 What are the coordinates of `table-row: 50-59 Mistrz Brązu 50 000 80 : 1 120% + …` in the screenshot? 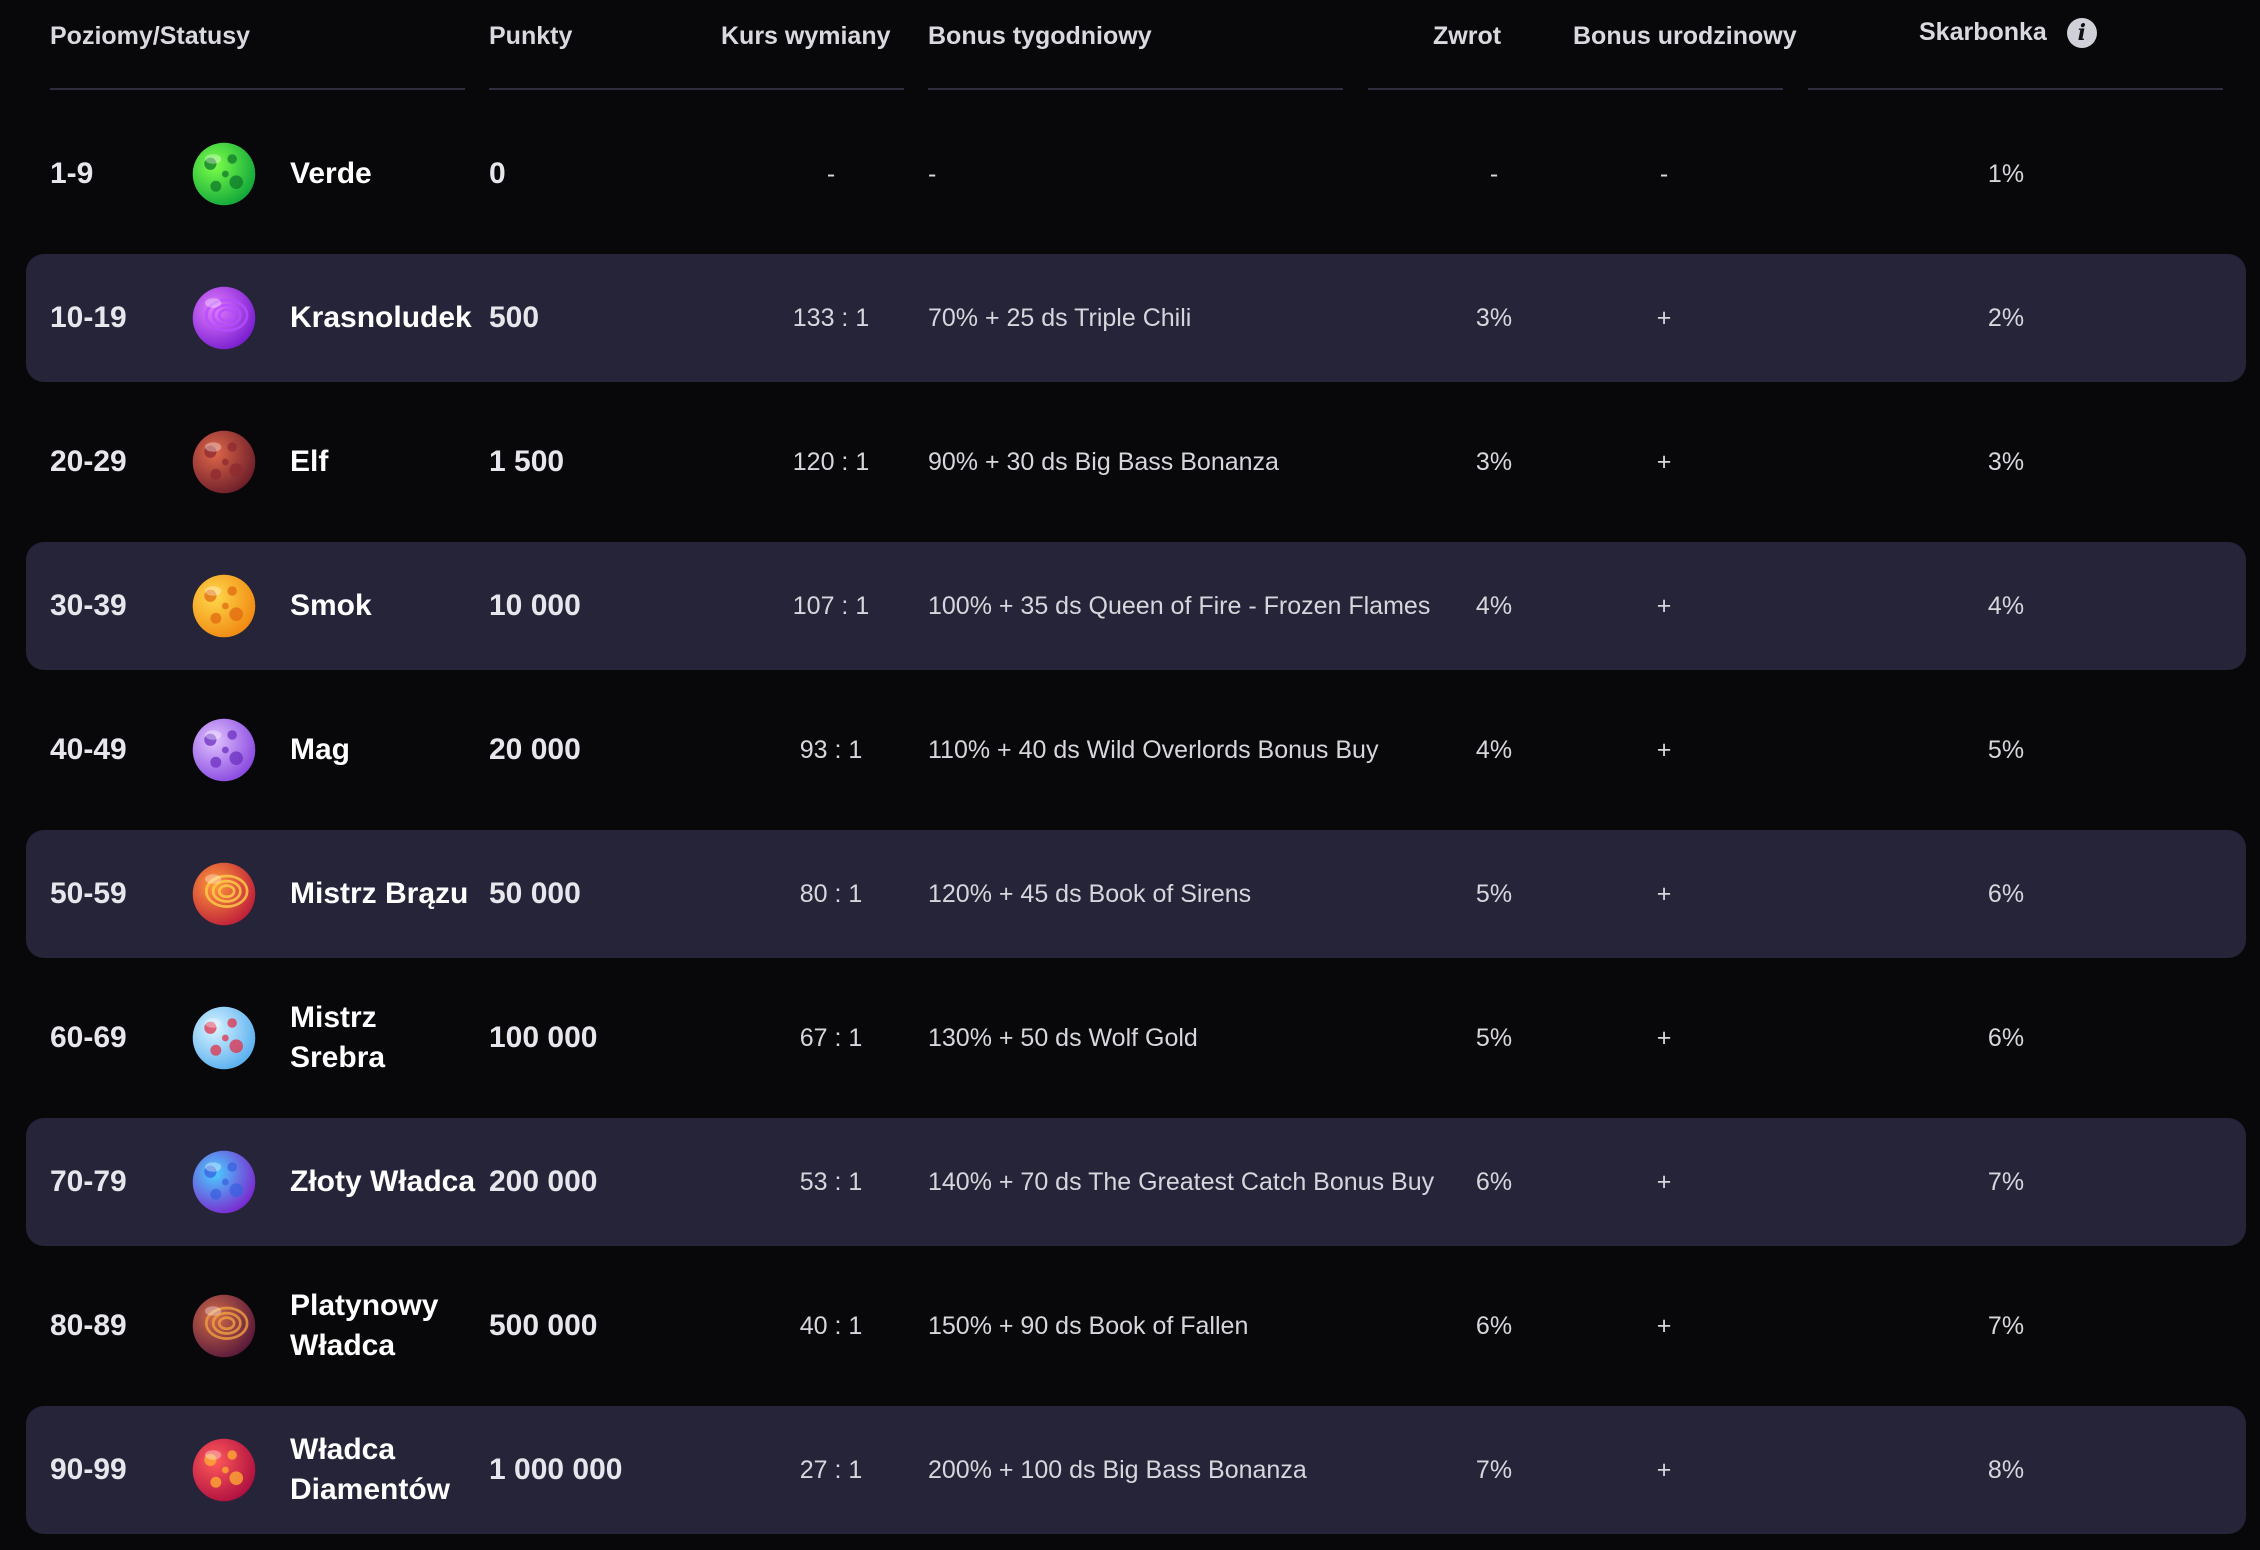 It's located at (1136, 894).